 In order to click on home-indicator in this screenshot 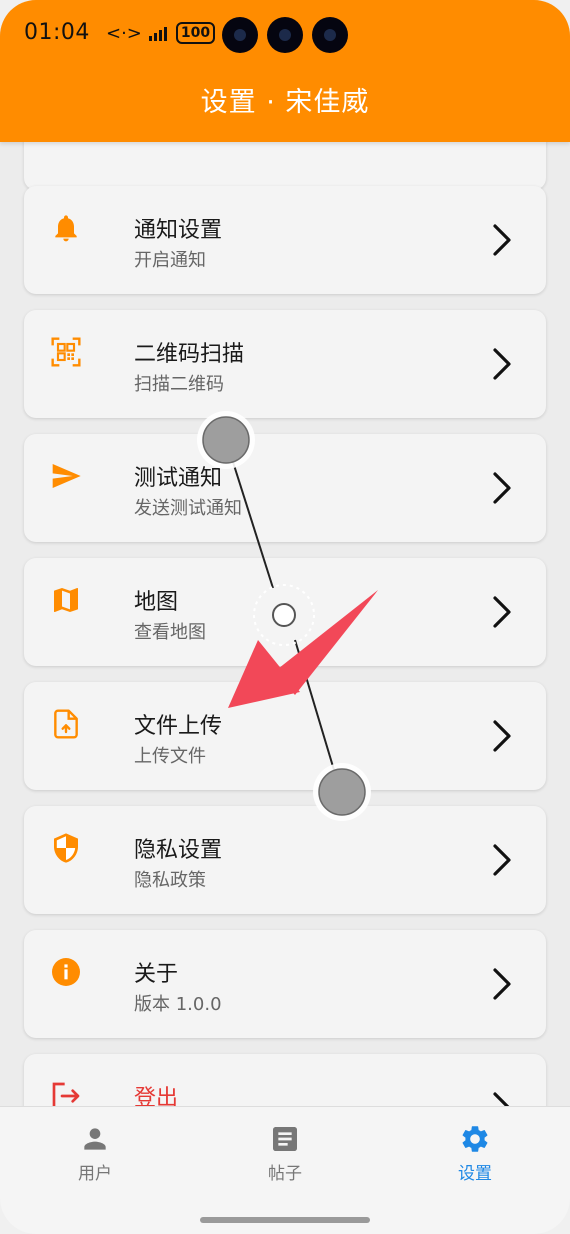, I will do `click(285, 1220)`.